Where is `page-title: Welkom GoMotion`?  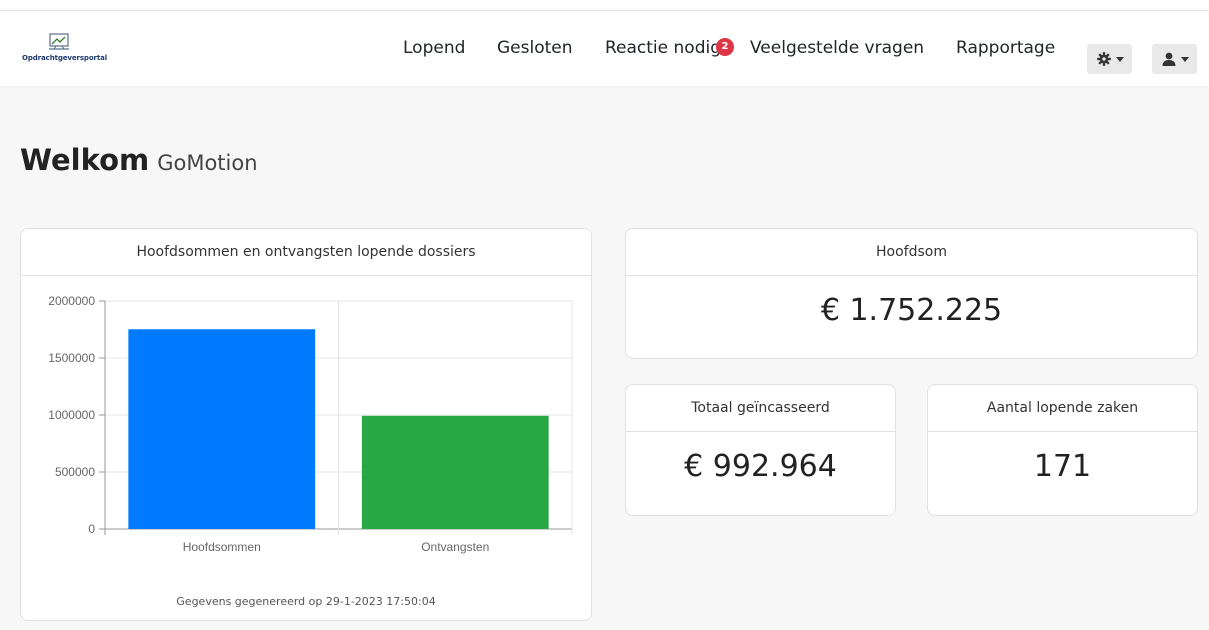 page-title: Welkom GoMotion is located at coordinates (139, 160).